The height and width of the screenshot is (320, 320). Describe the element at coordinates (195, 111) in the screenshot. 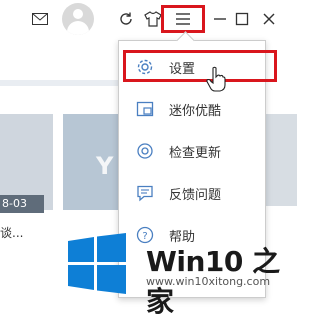

I see `menu-item-label: 迷你优酷` at that location.